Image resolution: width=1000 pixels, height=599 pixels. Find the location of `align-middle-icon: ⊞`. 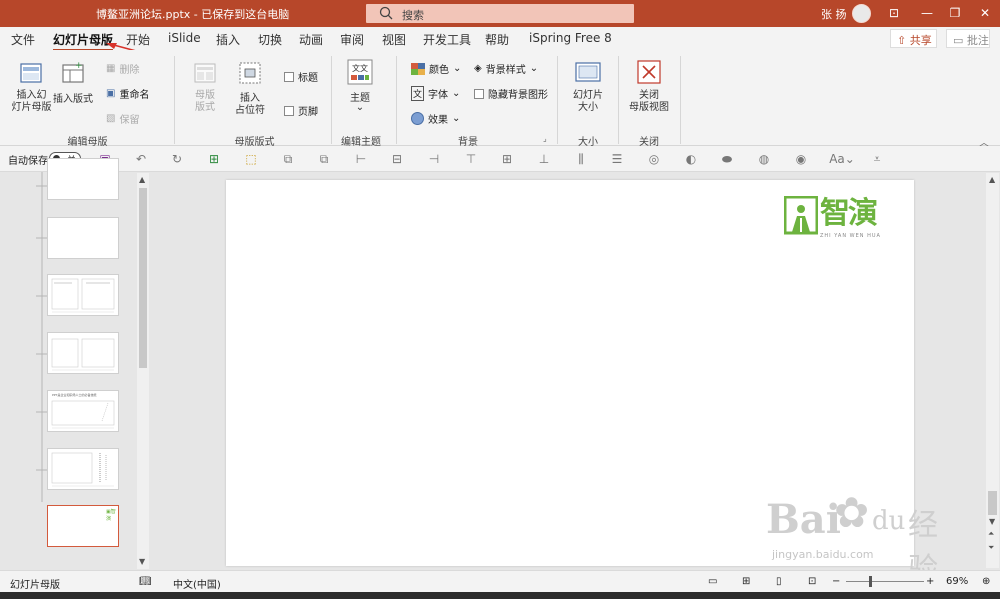

align-middle-icon: ⊞ is located at coordinates (507, 159).